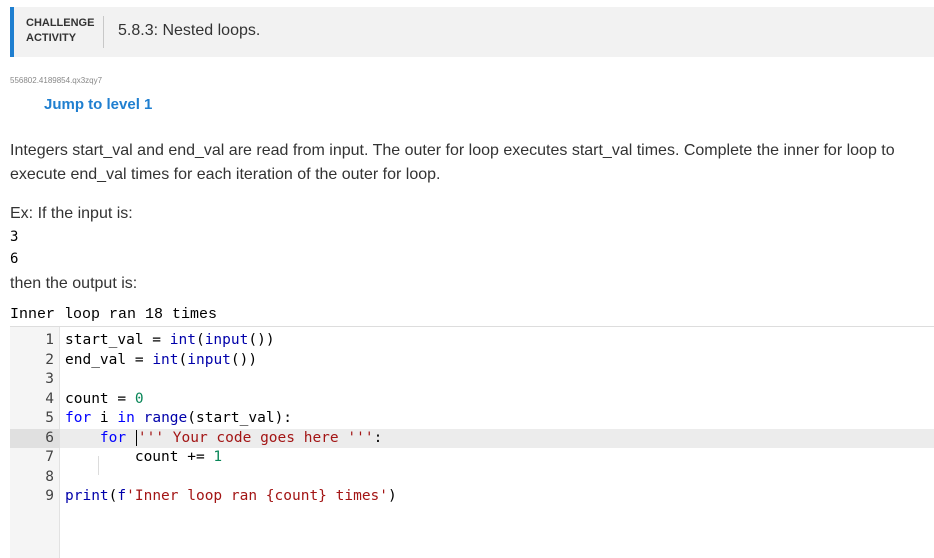  I want to click on code-text: count = 0, so click(104, 400).